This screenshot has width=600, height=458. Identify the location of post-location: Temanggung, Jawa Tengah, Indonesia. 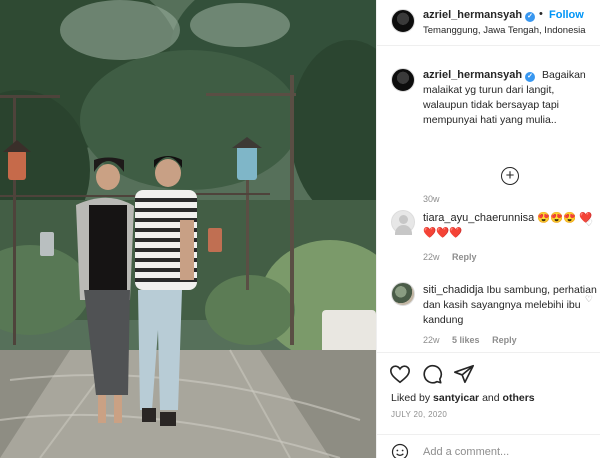
(504, 30).